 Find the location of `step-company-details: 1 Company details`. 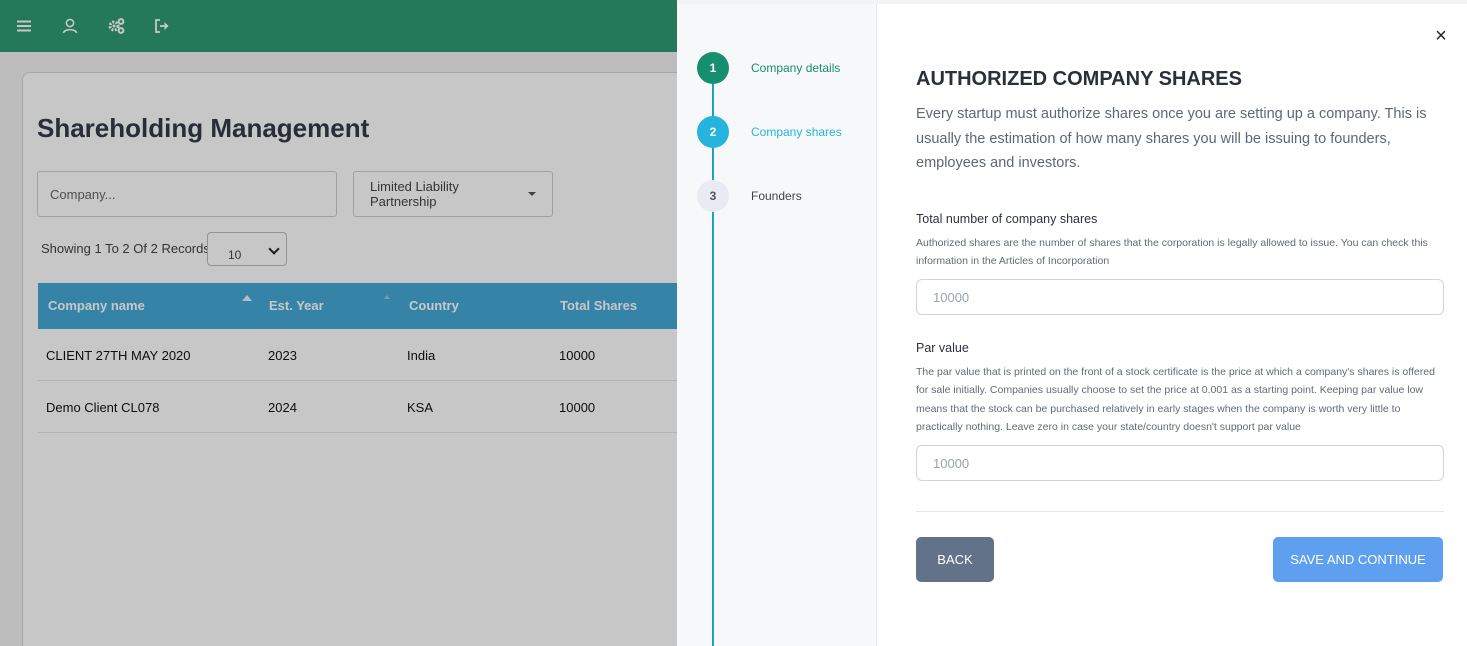

step-company-details: 1 Company details is located at coordinates (768, 68).